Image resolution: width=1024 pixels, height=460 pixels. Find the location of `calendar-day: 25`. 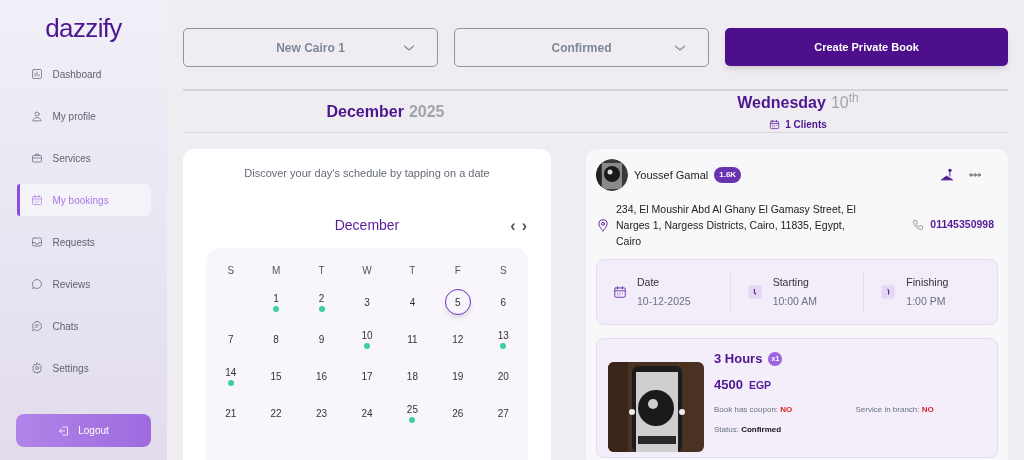

calendar-day: 25 is located at coordinates (412, 413).